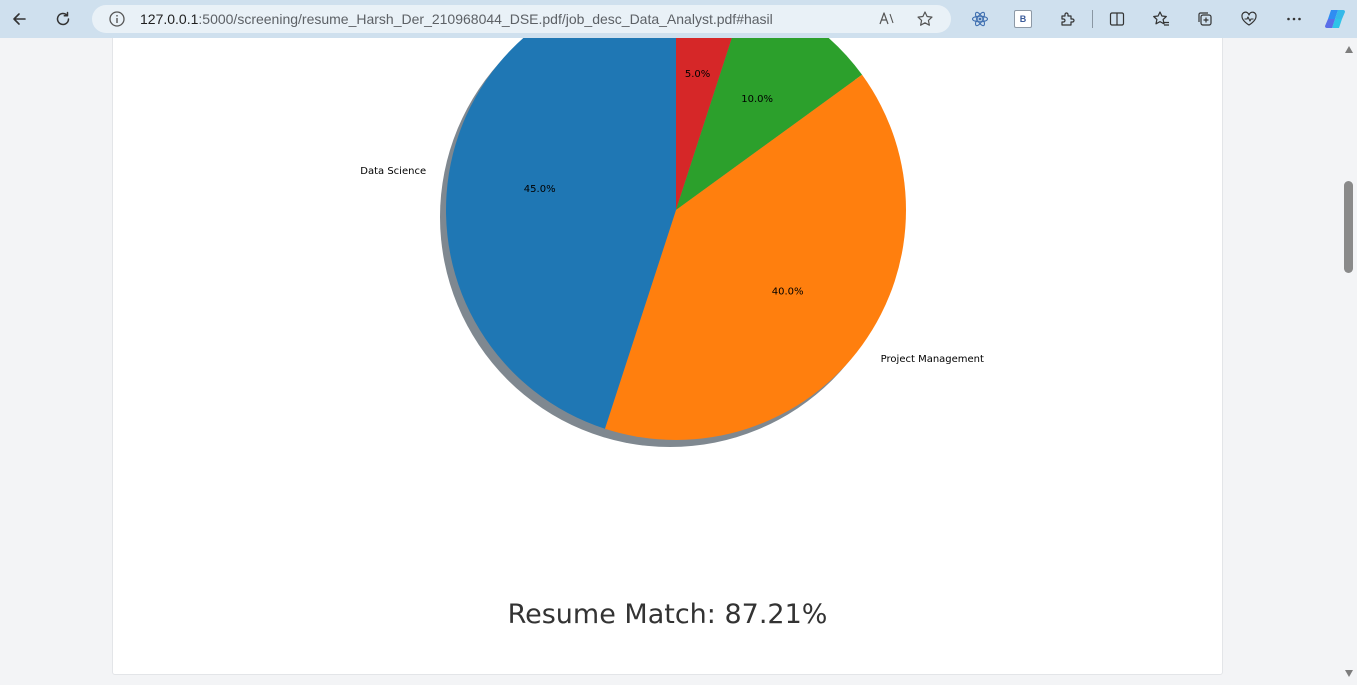  I want to click on pie-pct-label-2: 40.0%, so click(788, 292).